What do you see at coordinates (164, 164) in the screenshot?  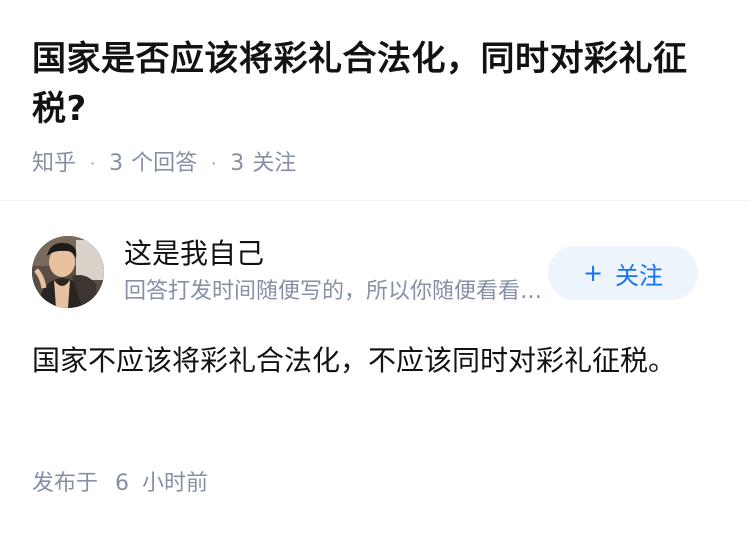 I see `answer-count-label: 个回答` at bounding box center [164, 164].